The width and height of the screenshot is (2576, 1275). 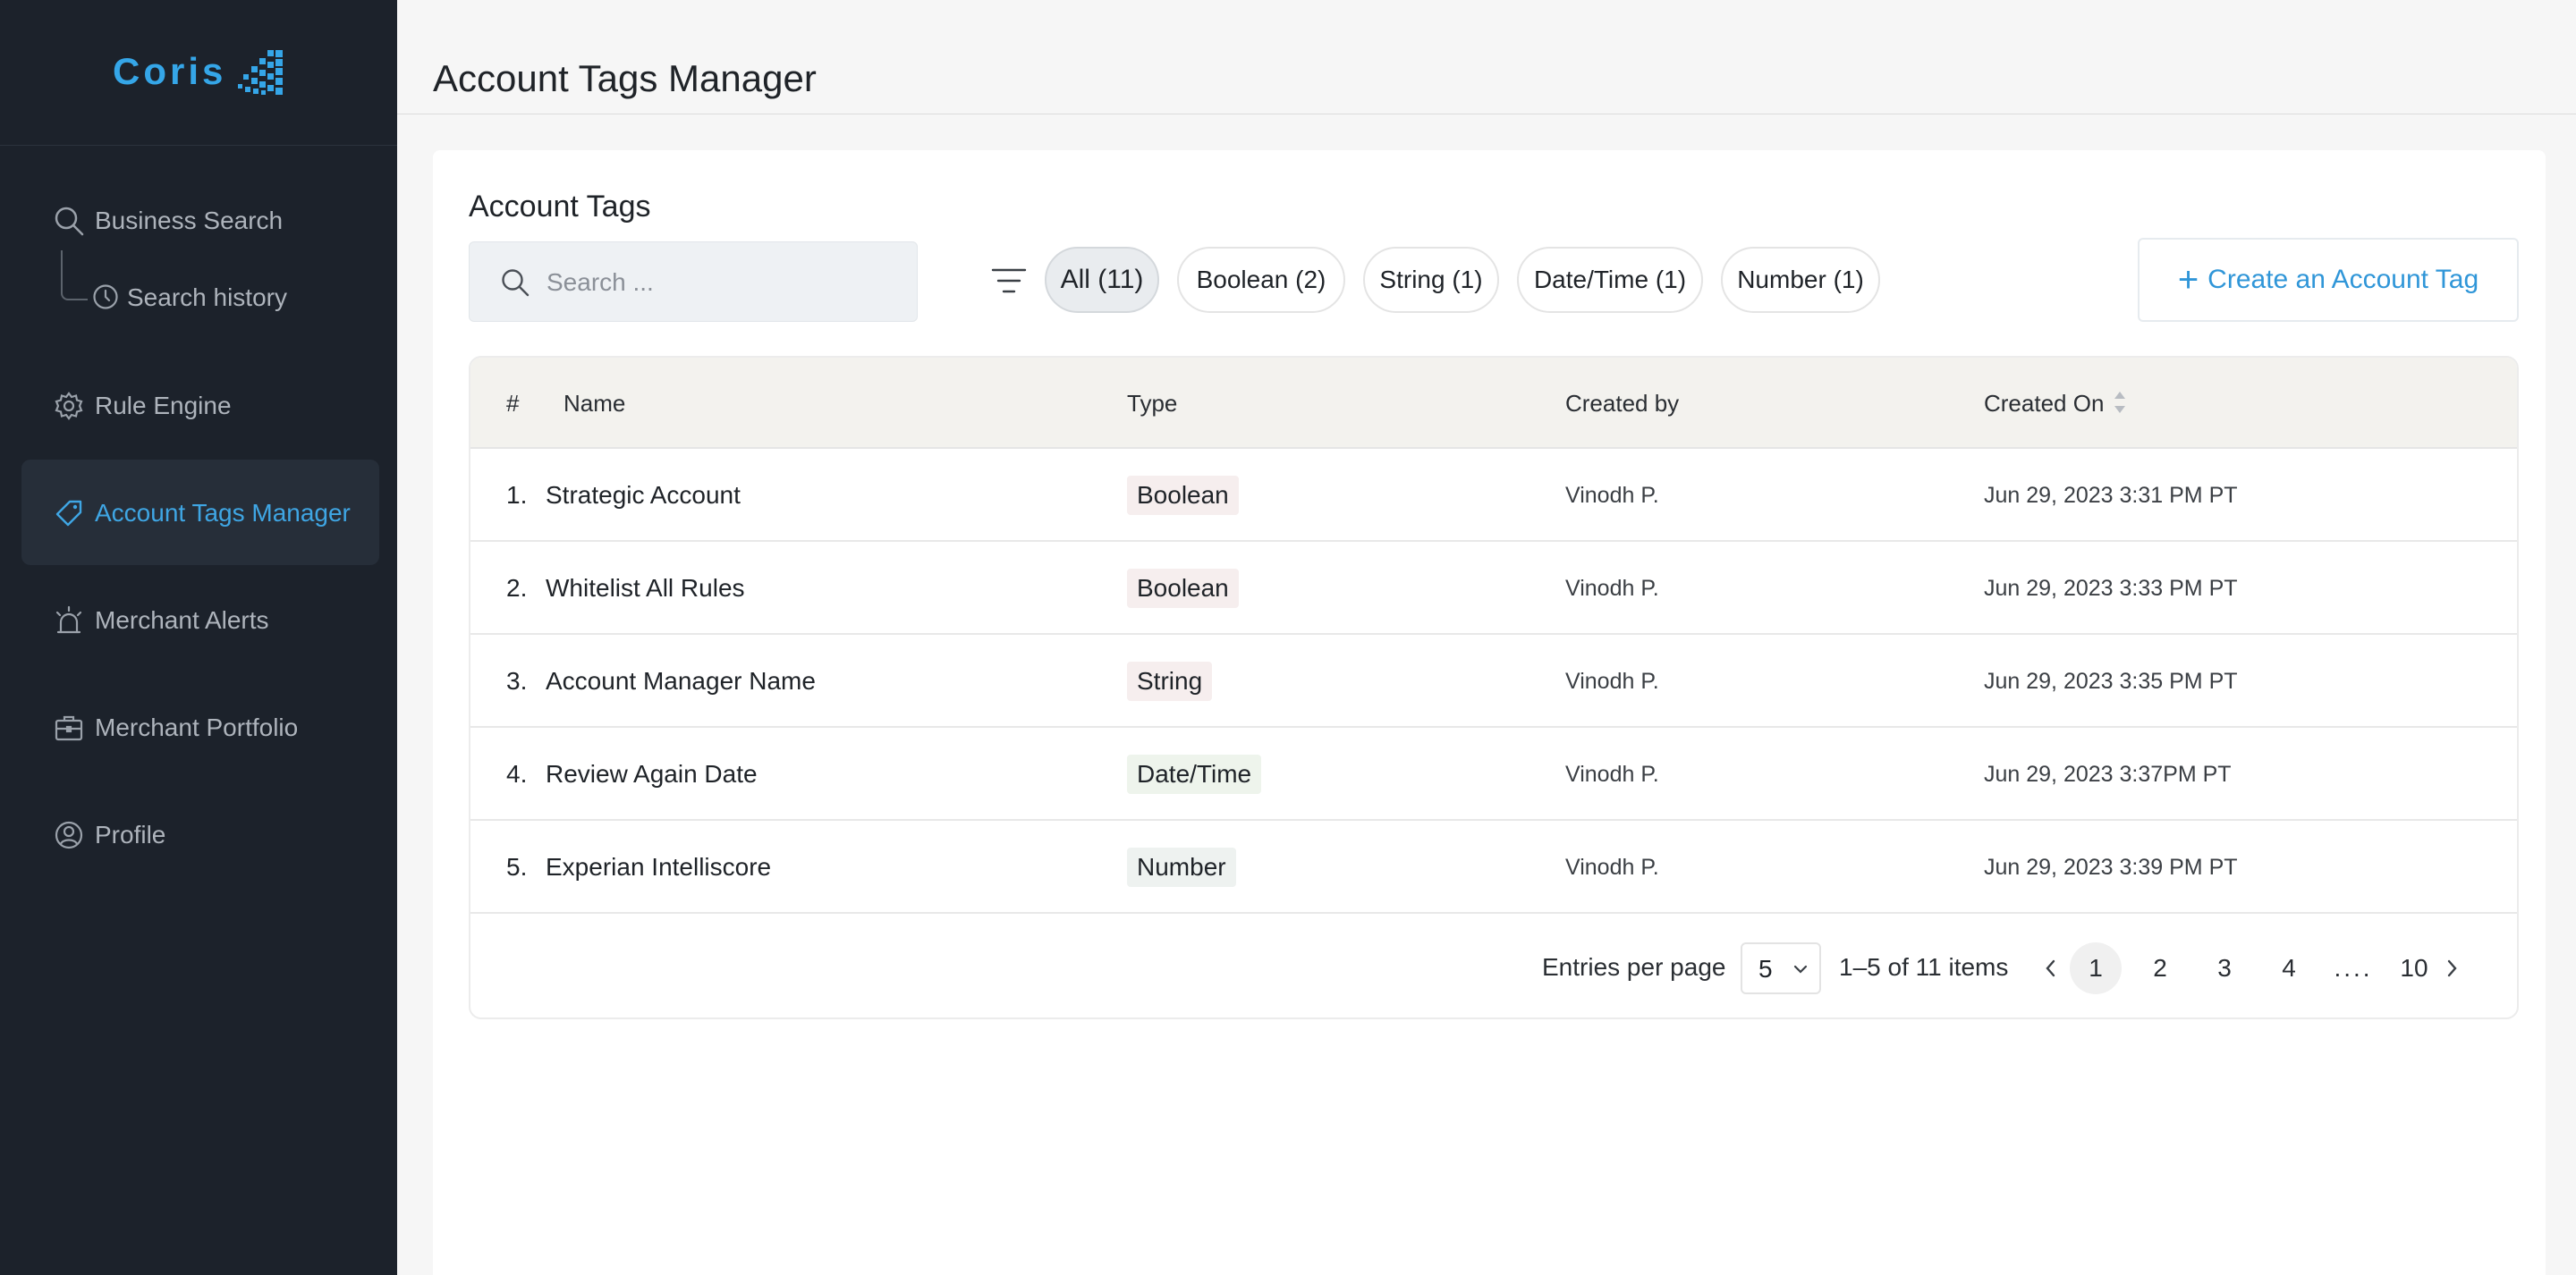 What do you see at coordinates (69, 835) in the screenshot?
I see `user-circle-icon` at bounding box center [69, 835].